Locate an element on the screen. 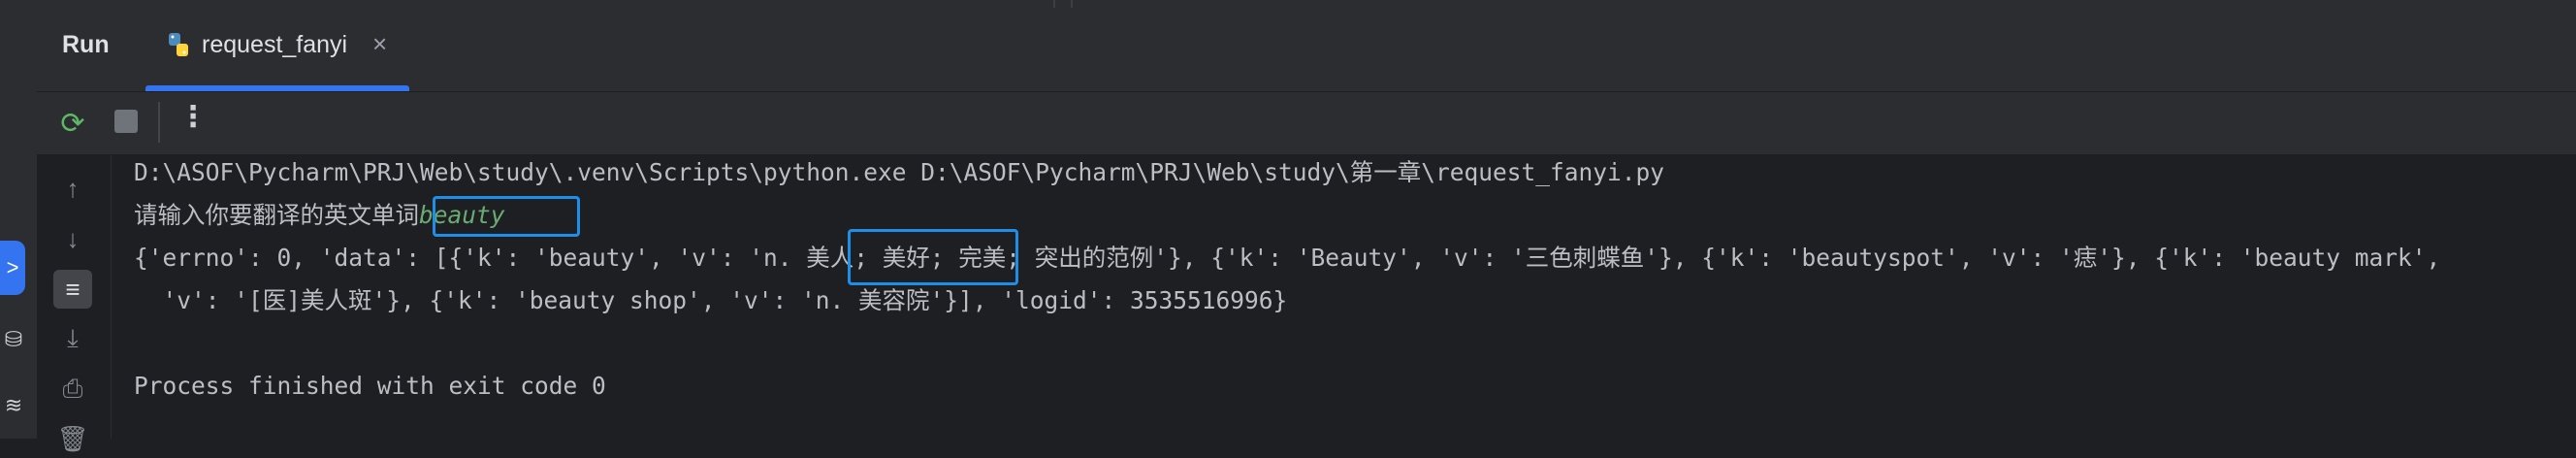 Image resolution: width=2576 pixels, height=458 pixels. up-arrow-icon: ↑ is located at coordinates (72, 188).